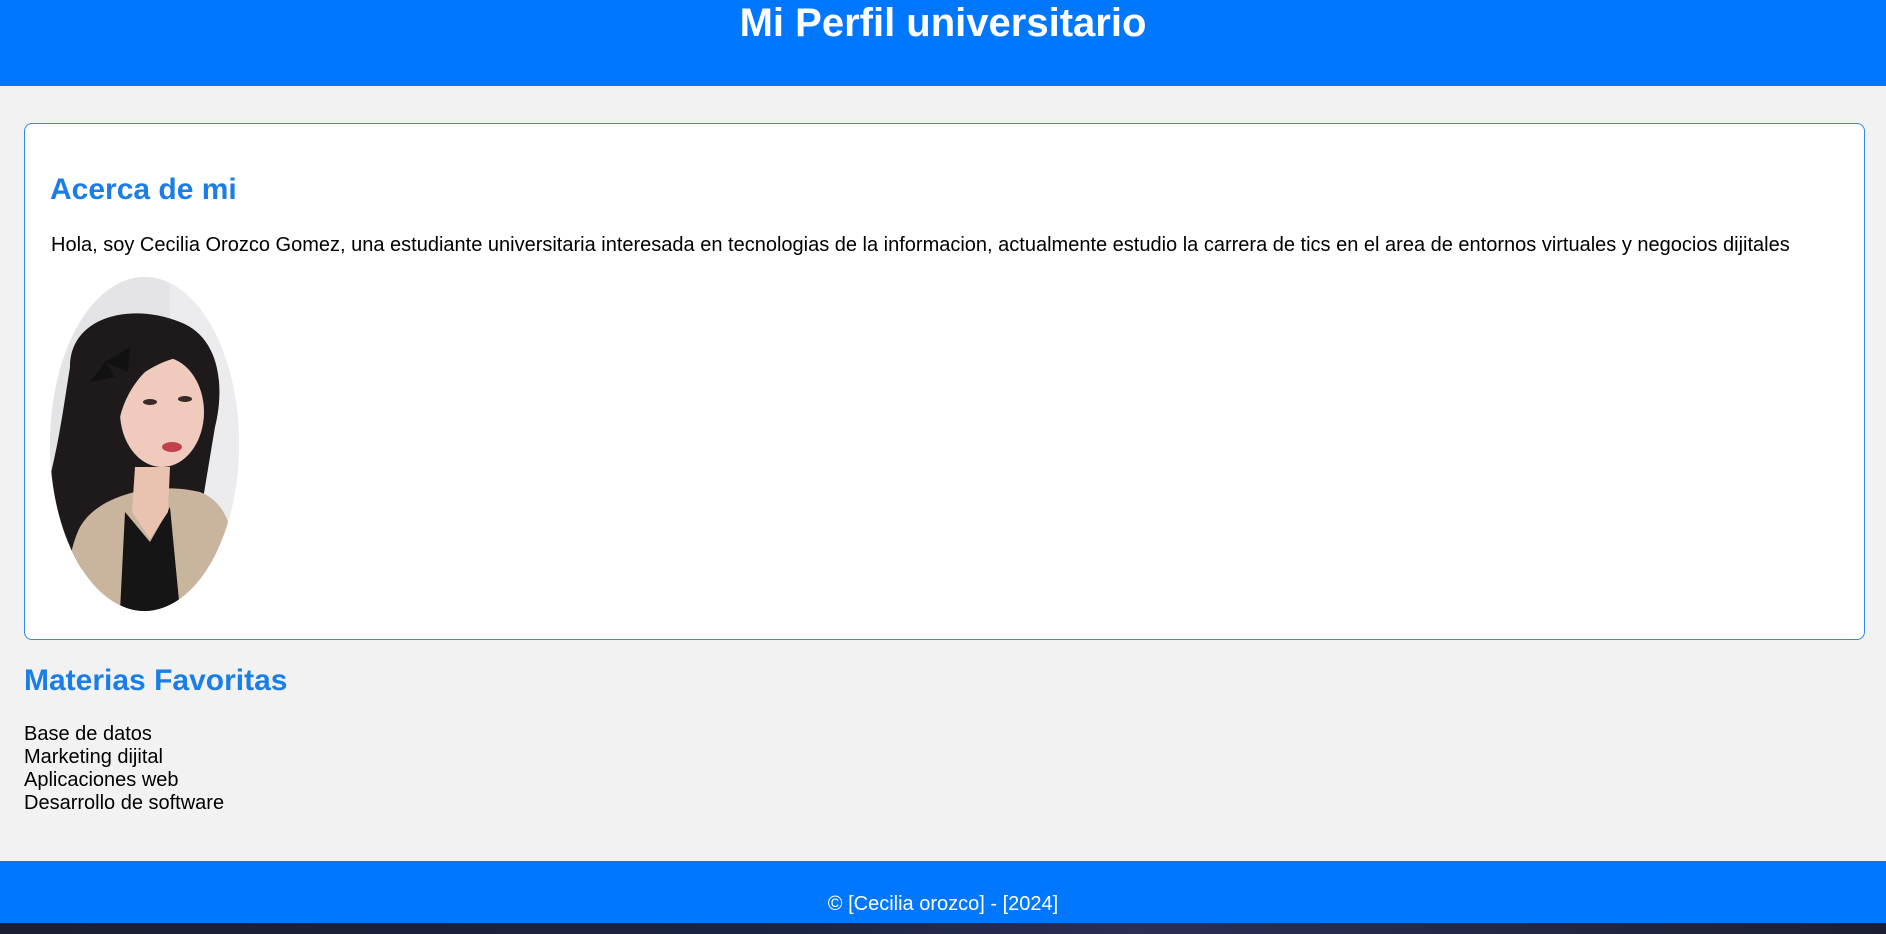 The height and width of the screenshot is (934, 1886). What do you see at coordinates (93, 757) in the screenshot?
I see `list-item: Marketing dijital` at bounding box center [93, 757].